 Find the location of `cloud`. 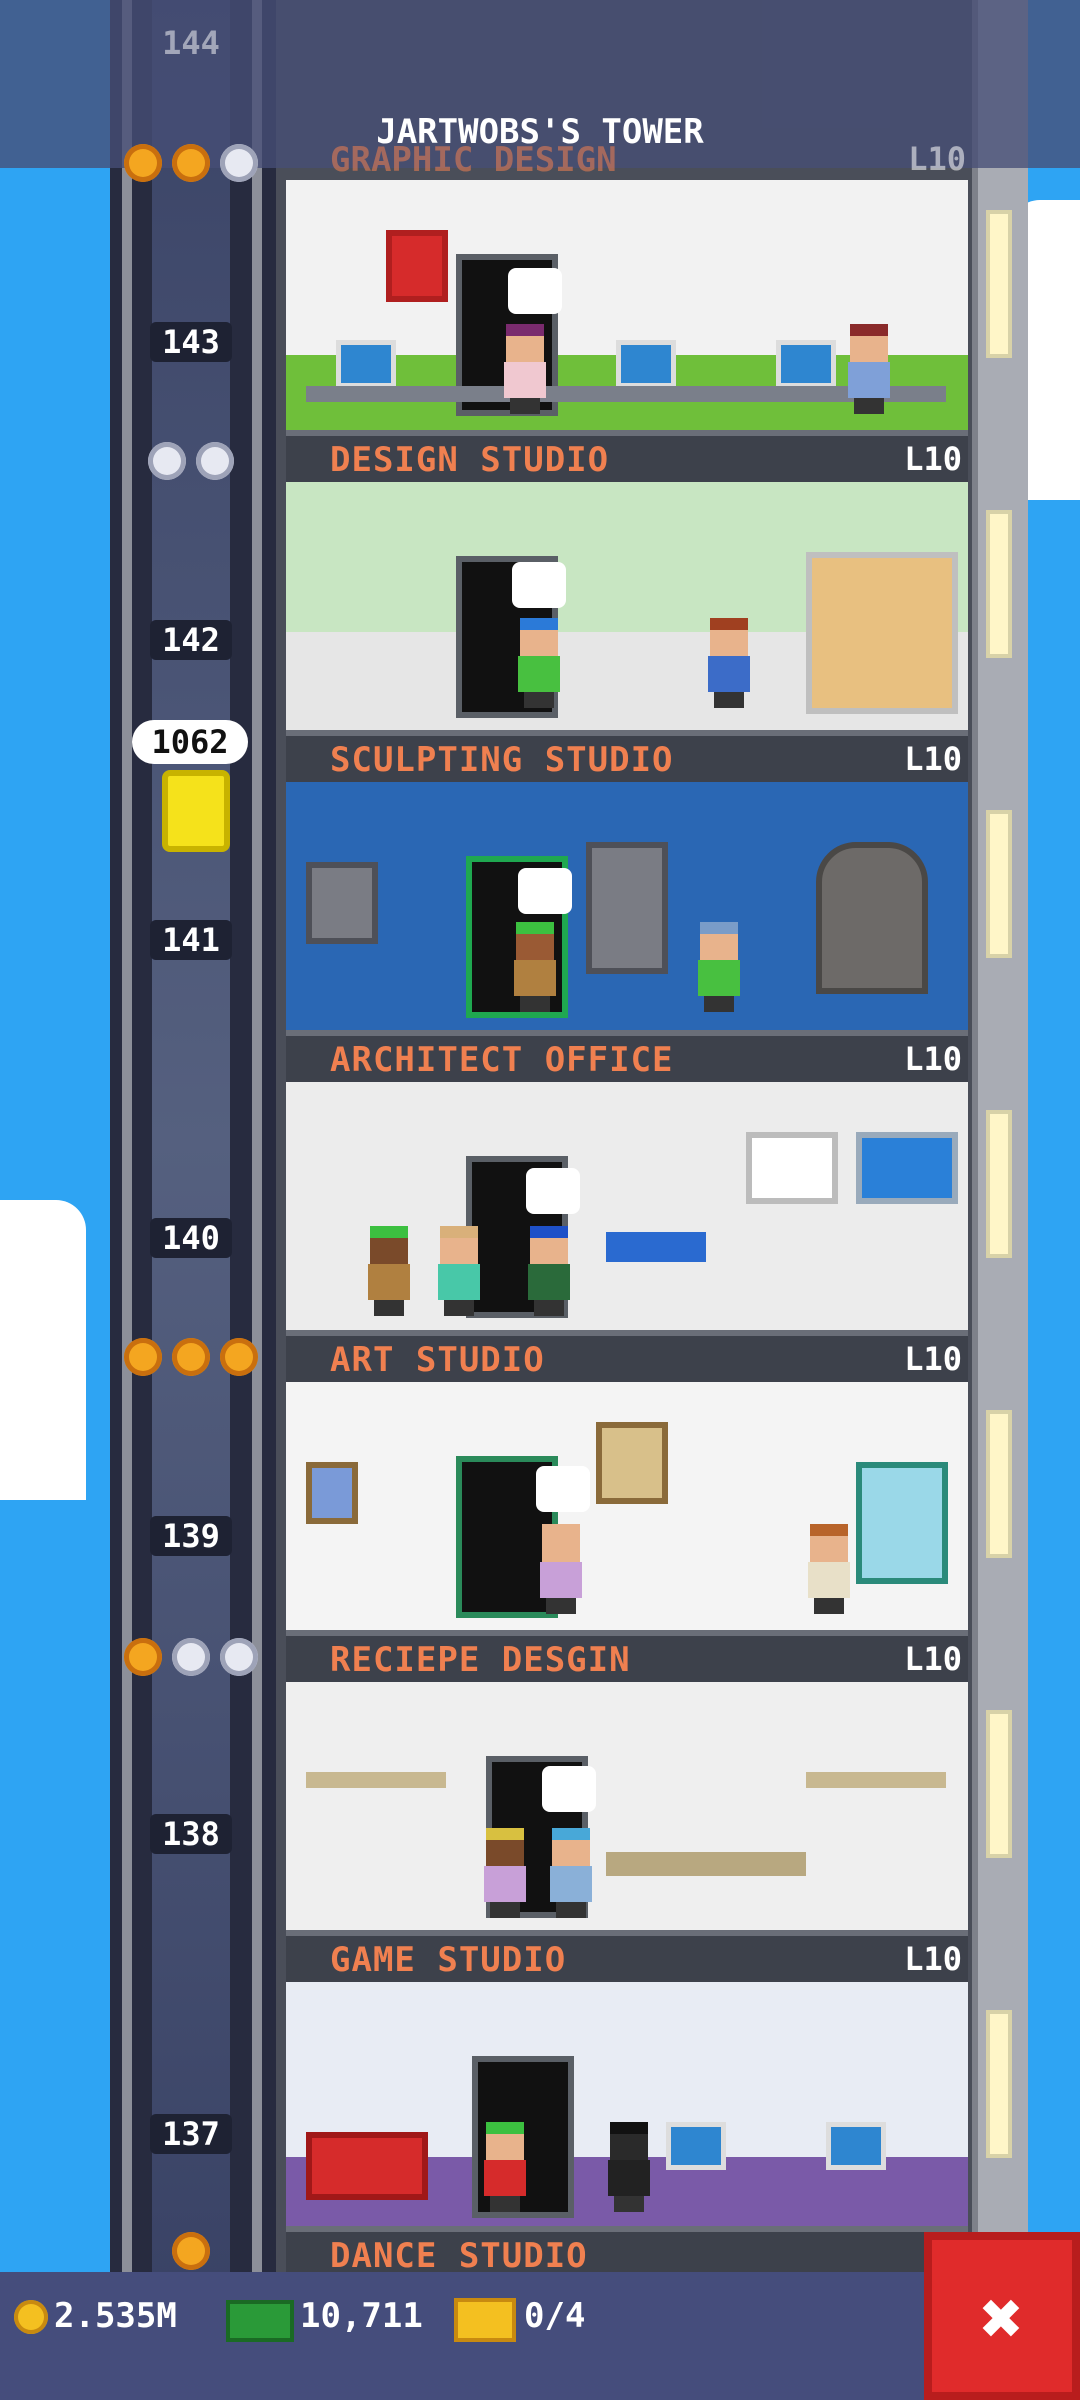

cloud is located at coordinates (43, 1350).